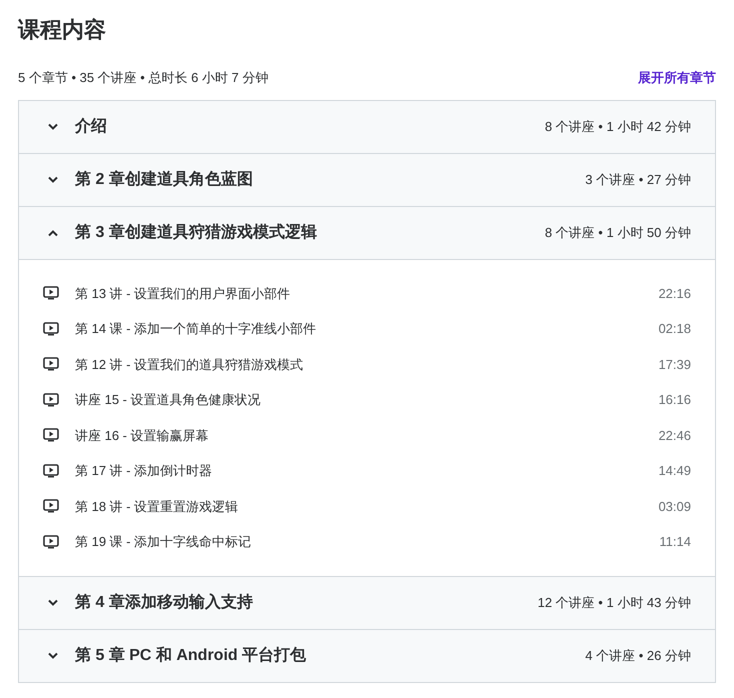 The height and width of the screenshot is (698, 734). Describe the element at coordinates (358, 328) in the screenshot. I see `lecture-title: 第 14 课 - 添加一个简单的十字准线小部件` at that location.